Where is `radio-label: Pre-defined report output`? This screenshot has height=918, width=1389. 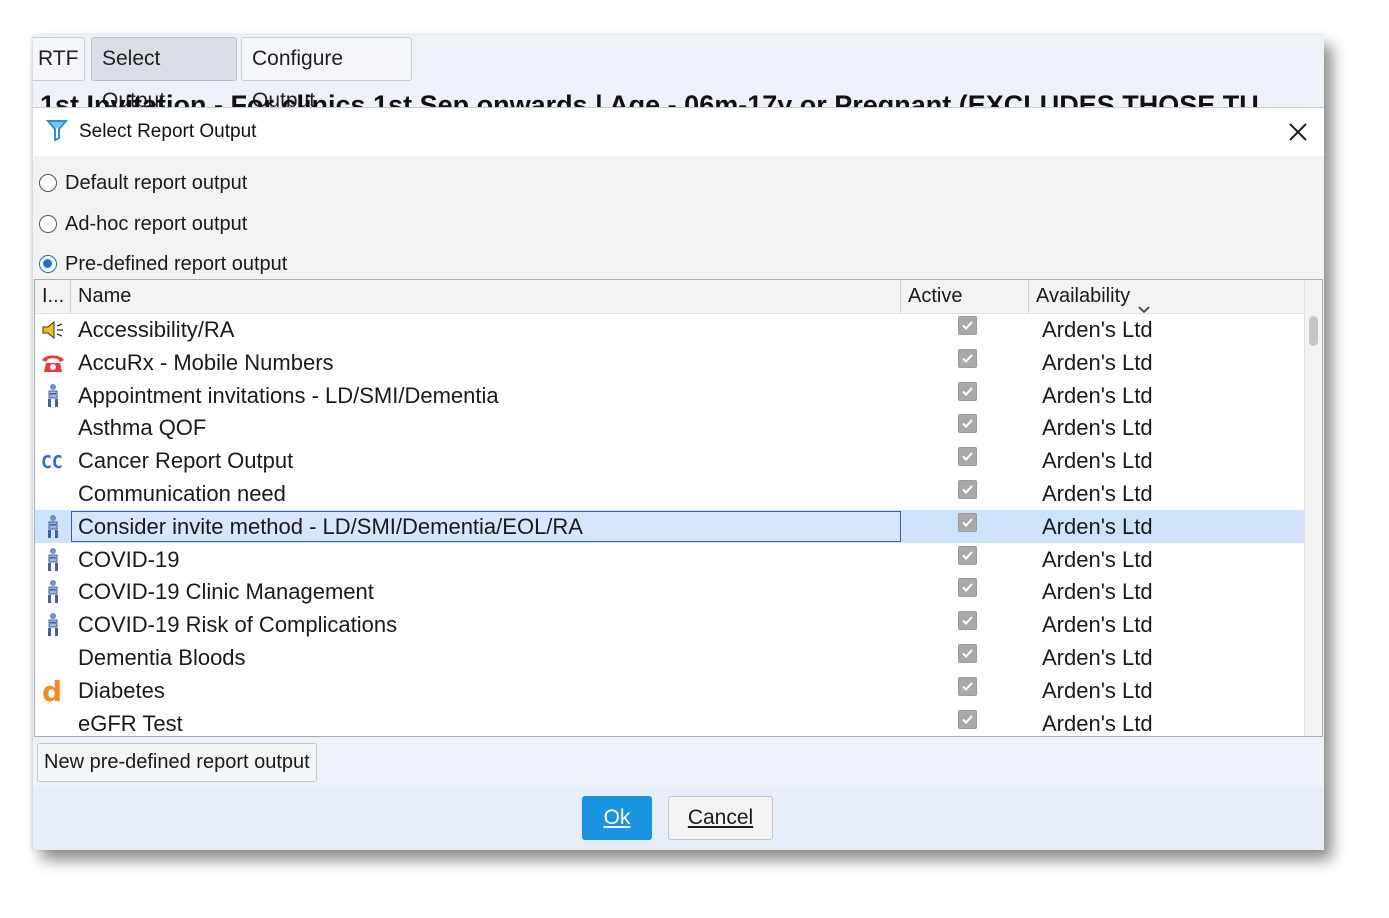 radio-label: Pre-defined report output is located at coordinates (176, 263).